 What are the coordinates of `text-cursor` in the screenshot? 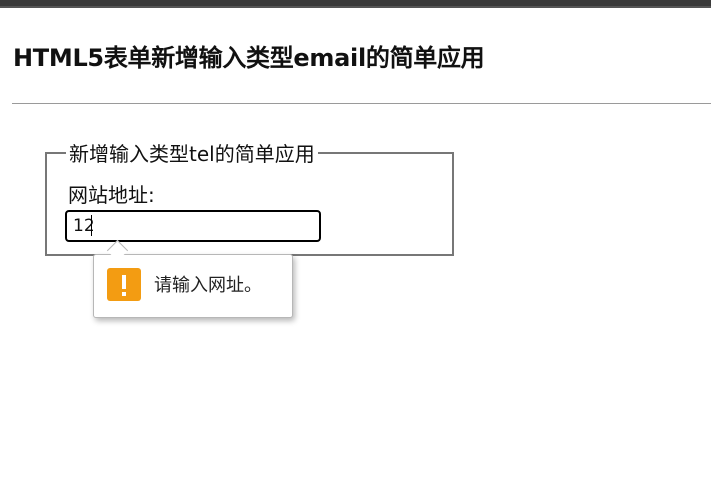 It's located at (91, 225).